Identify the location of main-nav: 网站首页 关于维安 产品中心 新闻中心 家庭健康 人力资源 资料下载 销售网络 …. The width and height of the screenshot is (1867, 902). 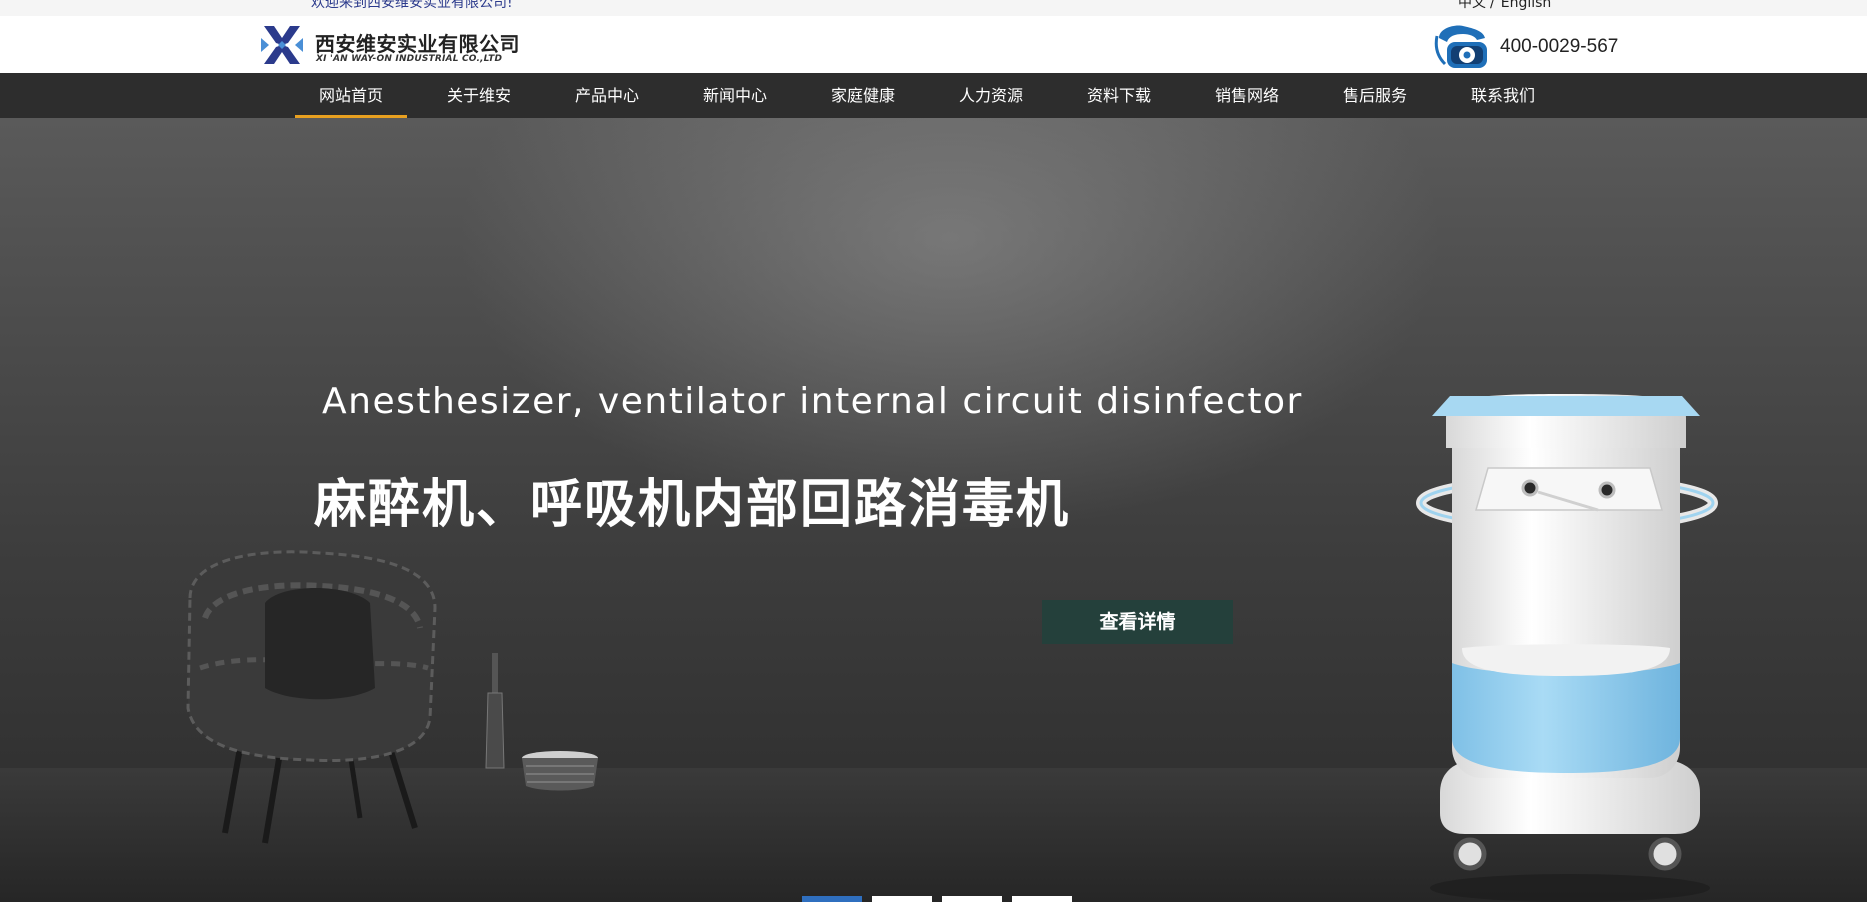
(933, 95).